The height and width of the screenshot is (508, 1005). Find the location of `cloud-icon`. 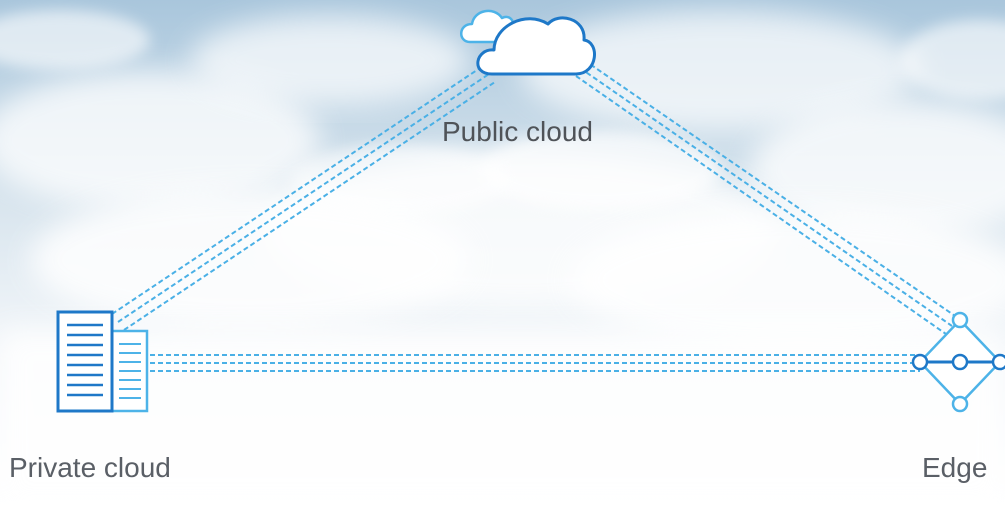

cloud-icon is located at coordinates (528, 42).